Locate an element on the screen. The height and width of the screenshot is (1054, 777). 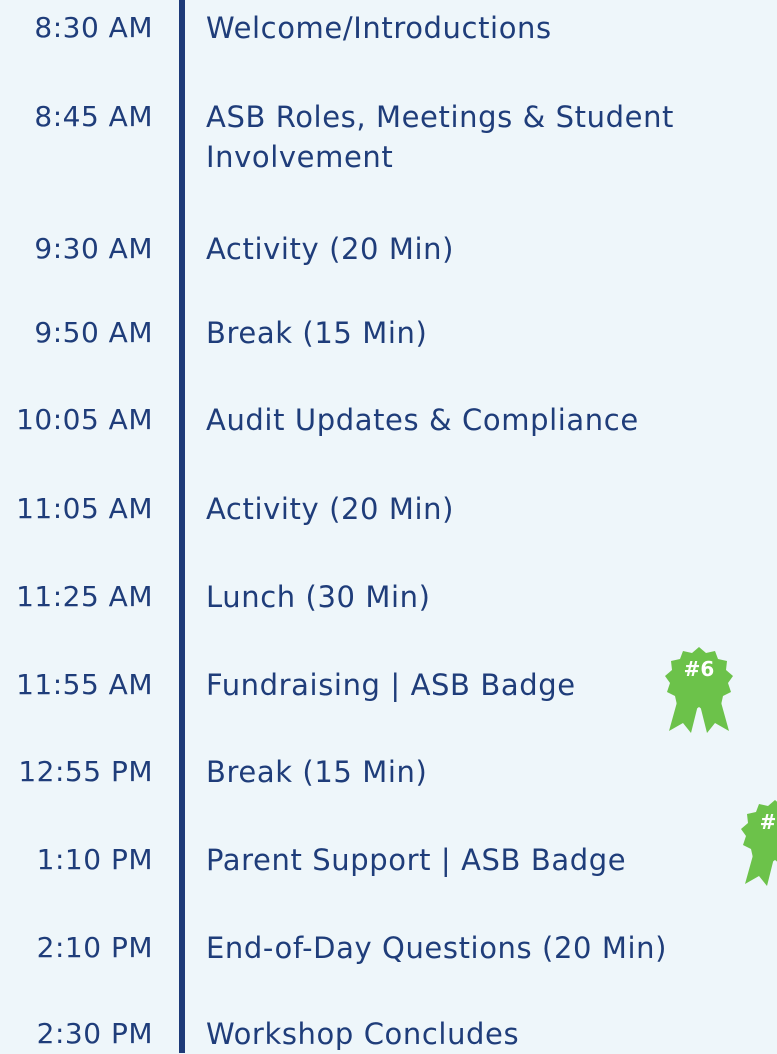
badge-label: #7 is located at coordinates (768, 822).